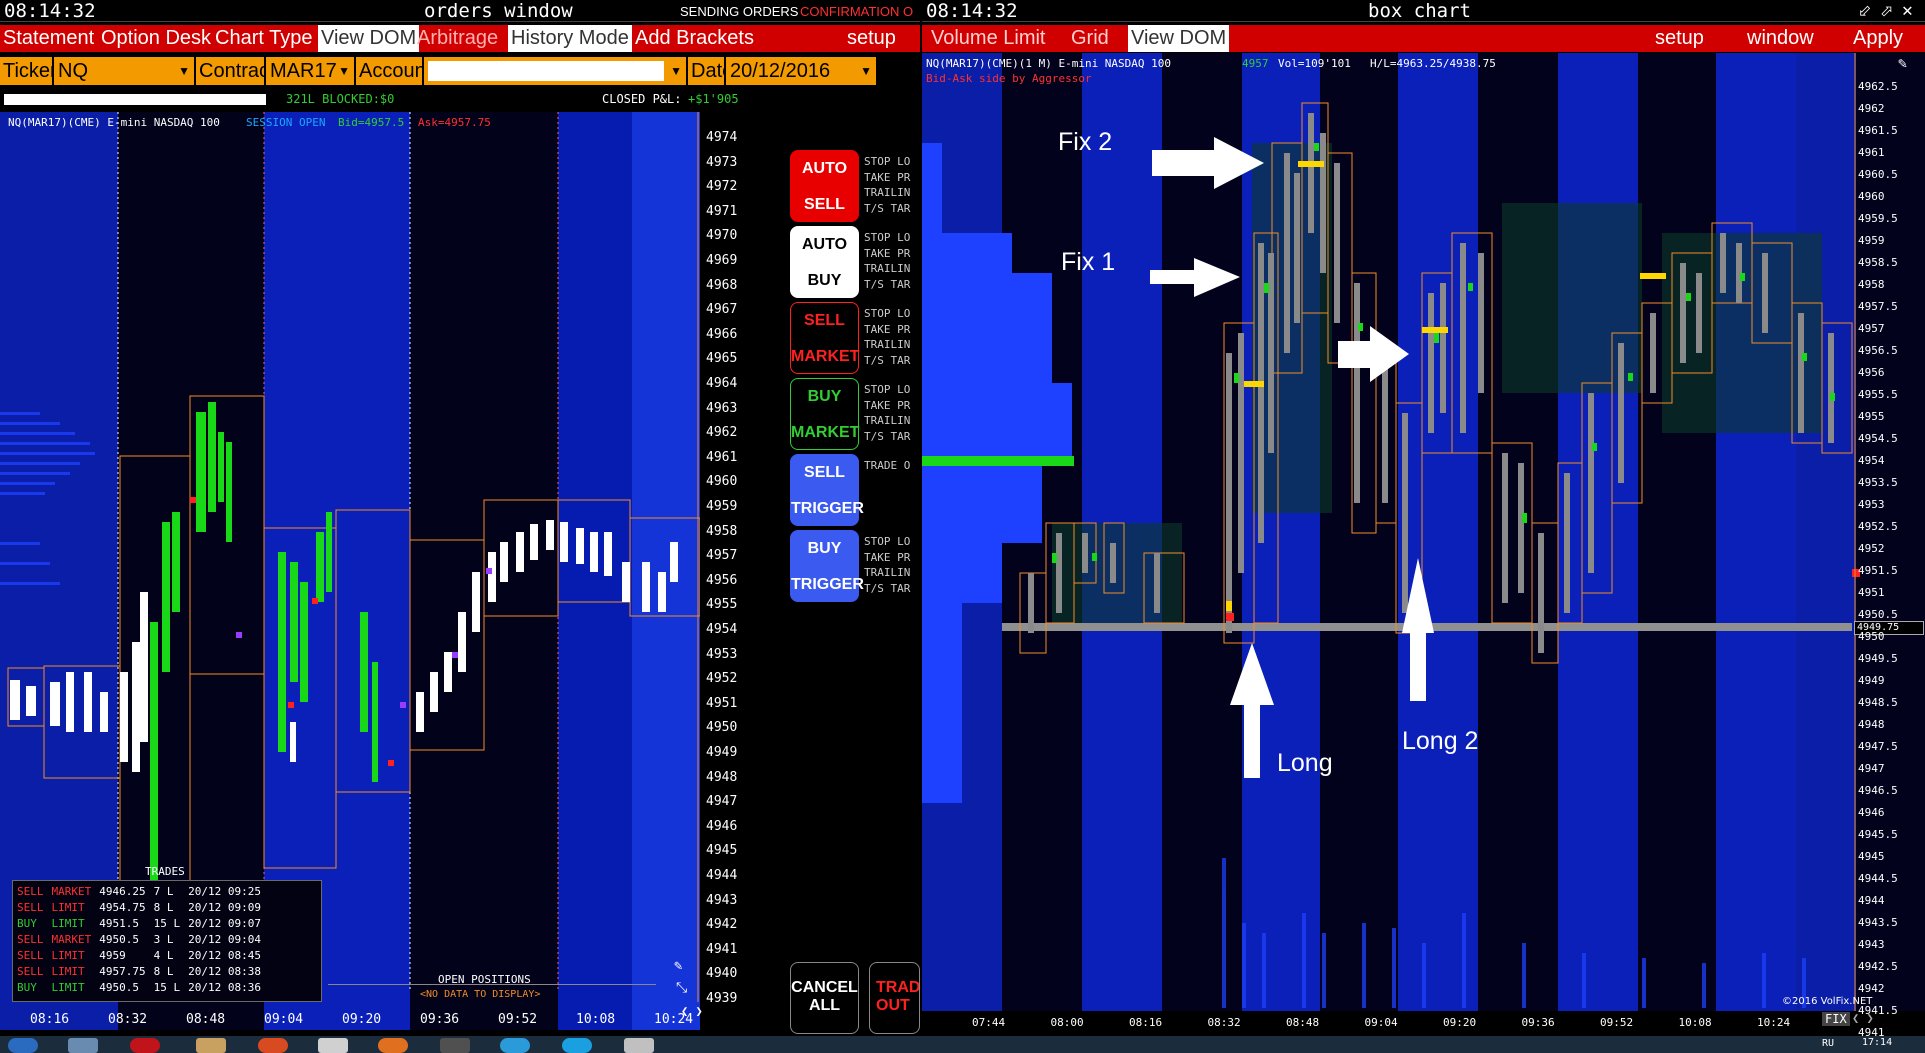 The height and width of the screenshot is (1053, 1925). I want to click on menu-grid: Grid, so click(1090, 38).